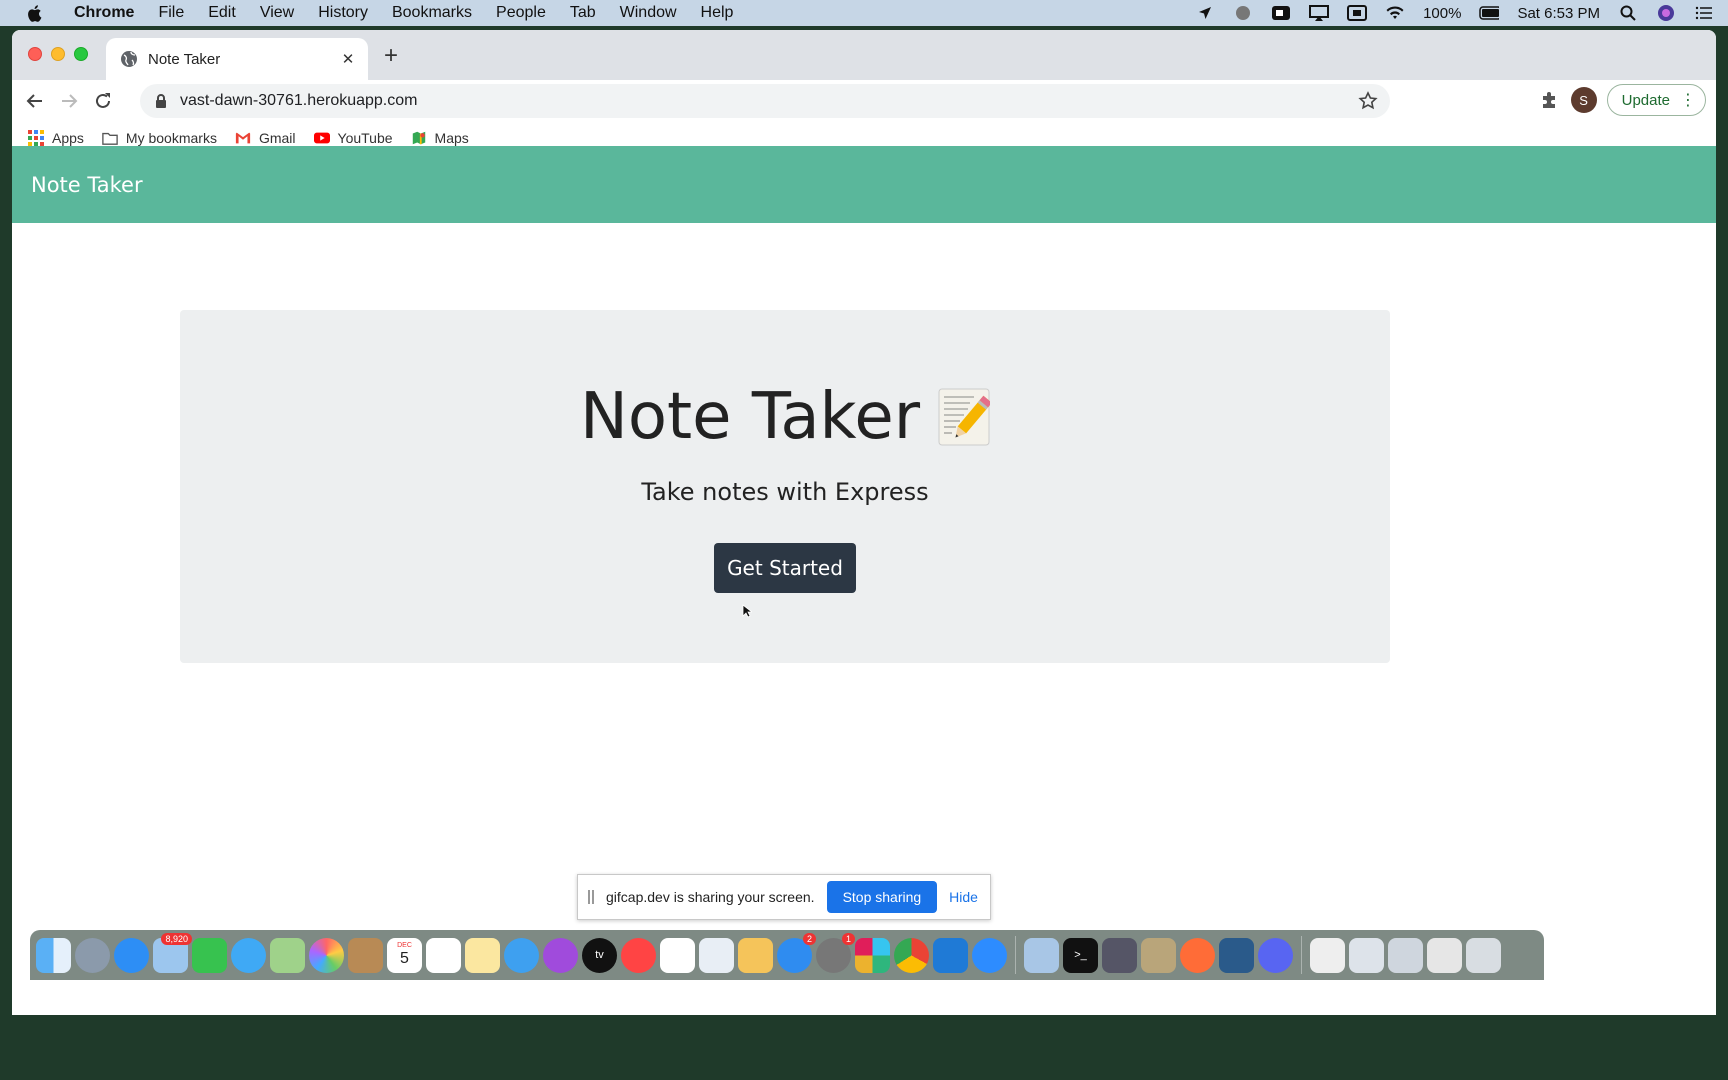 The height and width of the screenshot is (1080, 1728). I want to click on battery-icon, so click(1489, 13).